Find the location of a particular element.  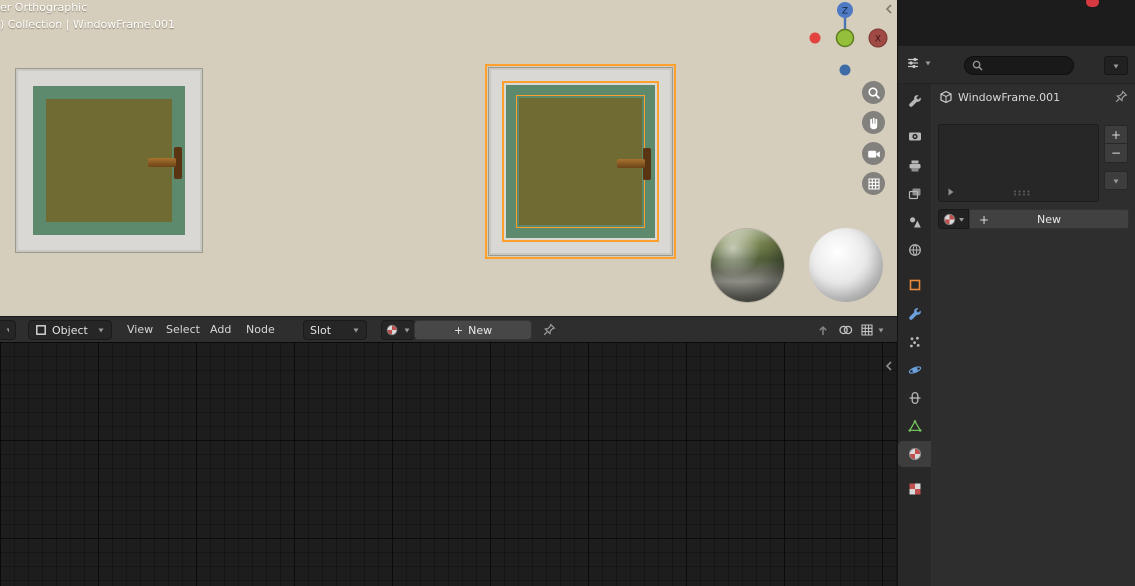

search-box is located at coordinates (1019, 65).